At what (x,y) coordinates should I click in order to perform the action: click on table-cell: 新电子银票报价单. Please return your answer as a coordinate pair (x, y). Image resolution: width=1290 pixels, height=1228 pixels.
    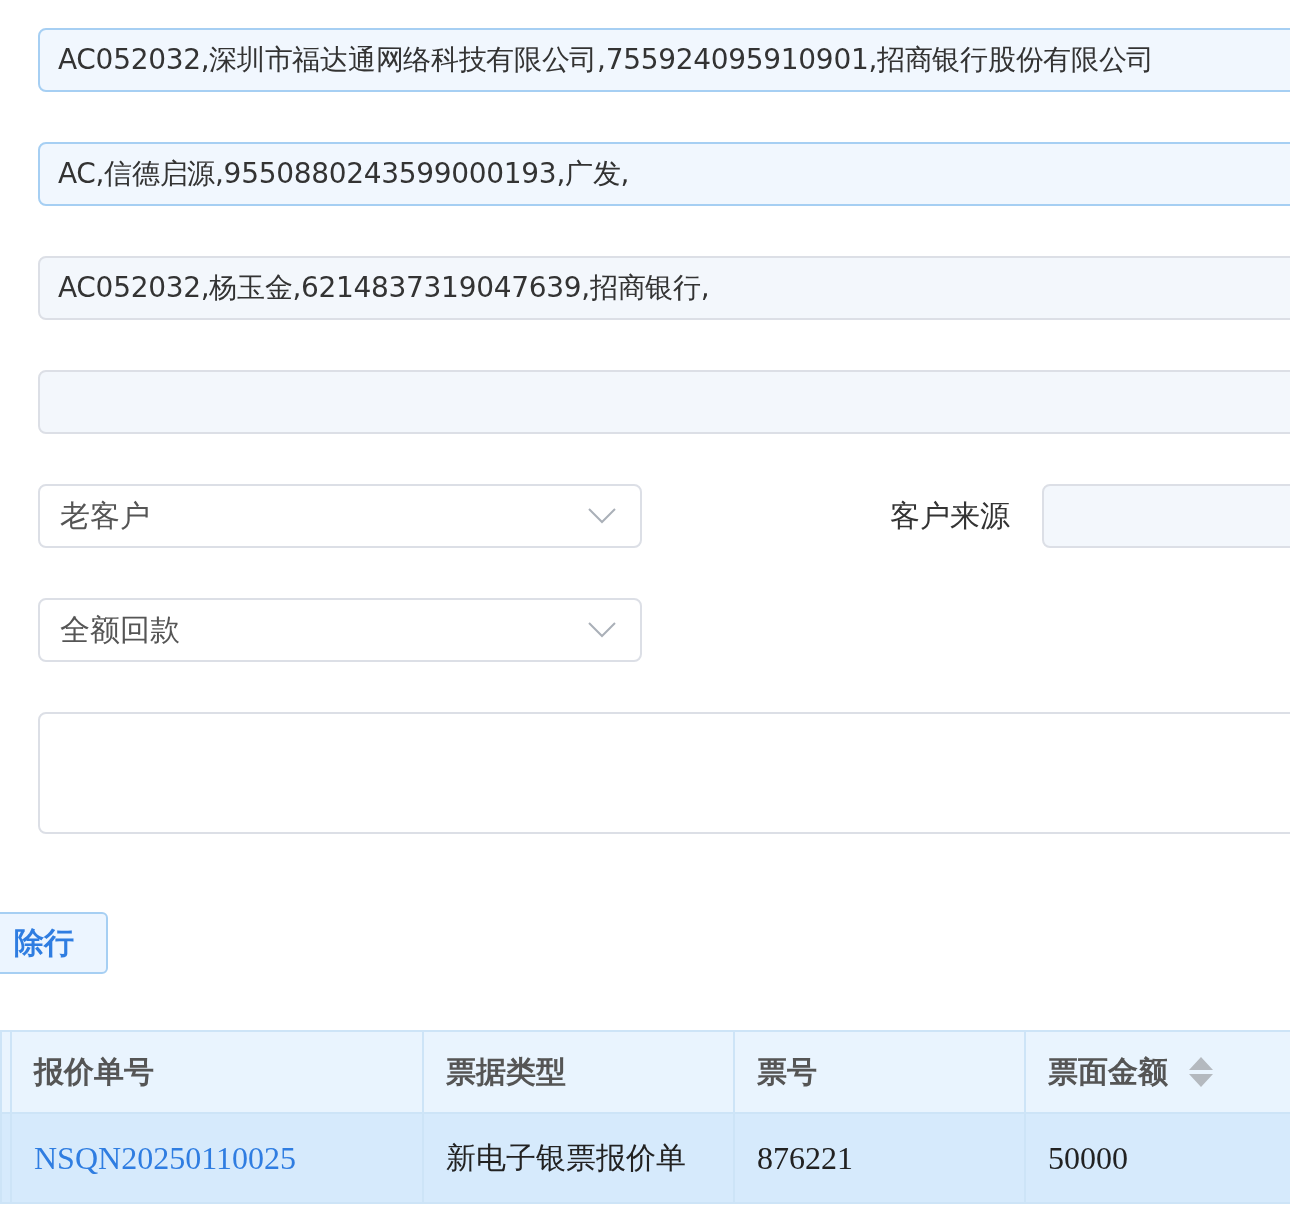
    Looking at the image, I should click on (578, 1158).